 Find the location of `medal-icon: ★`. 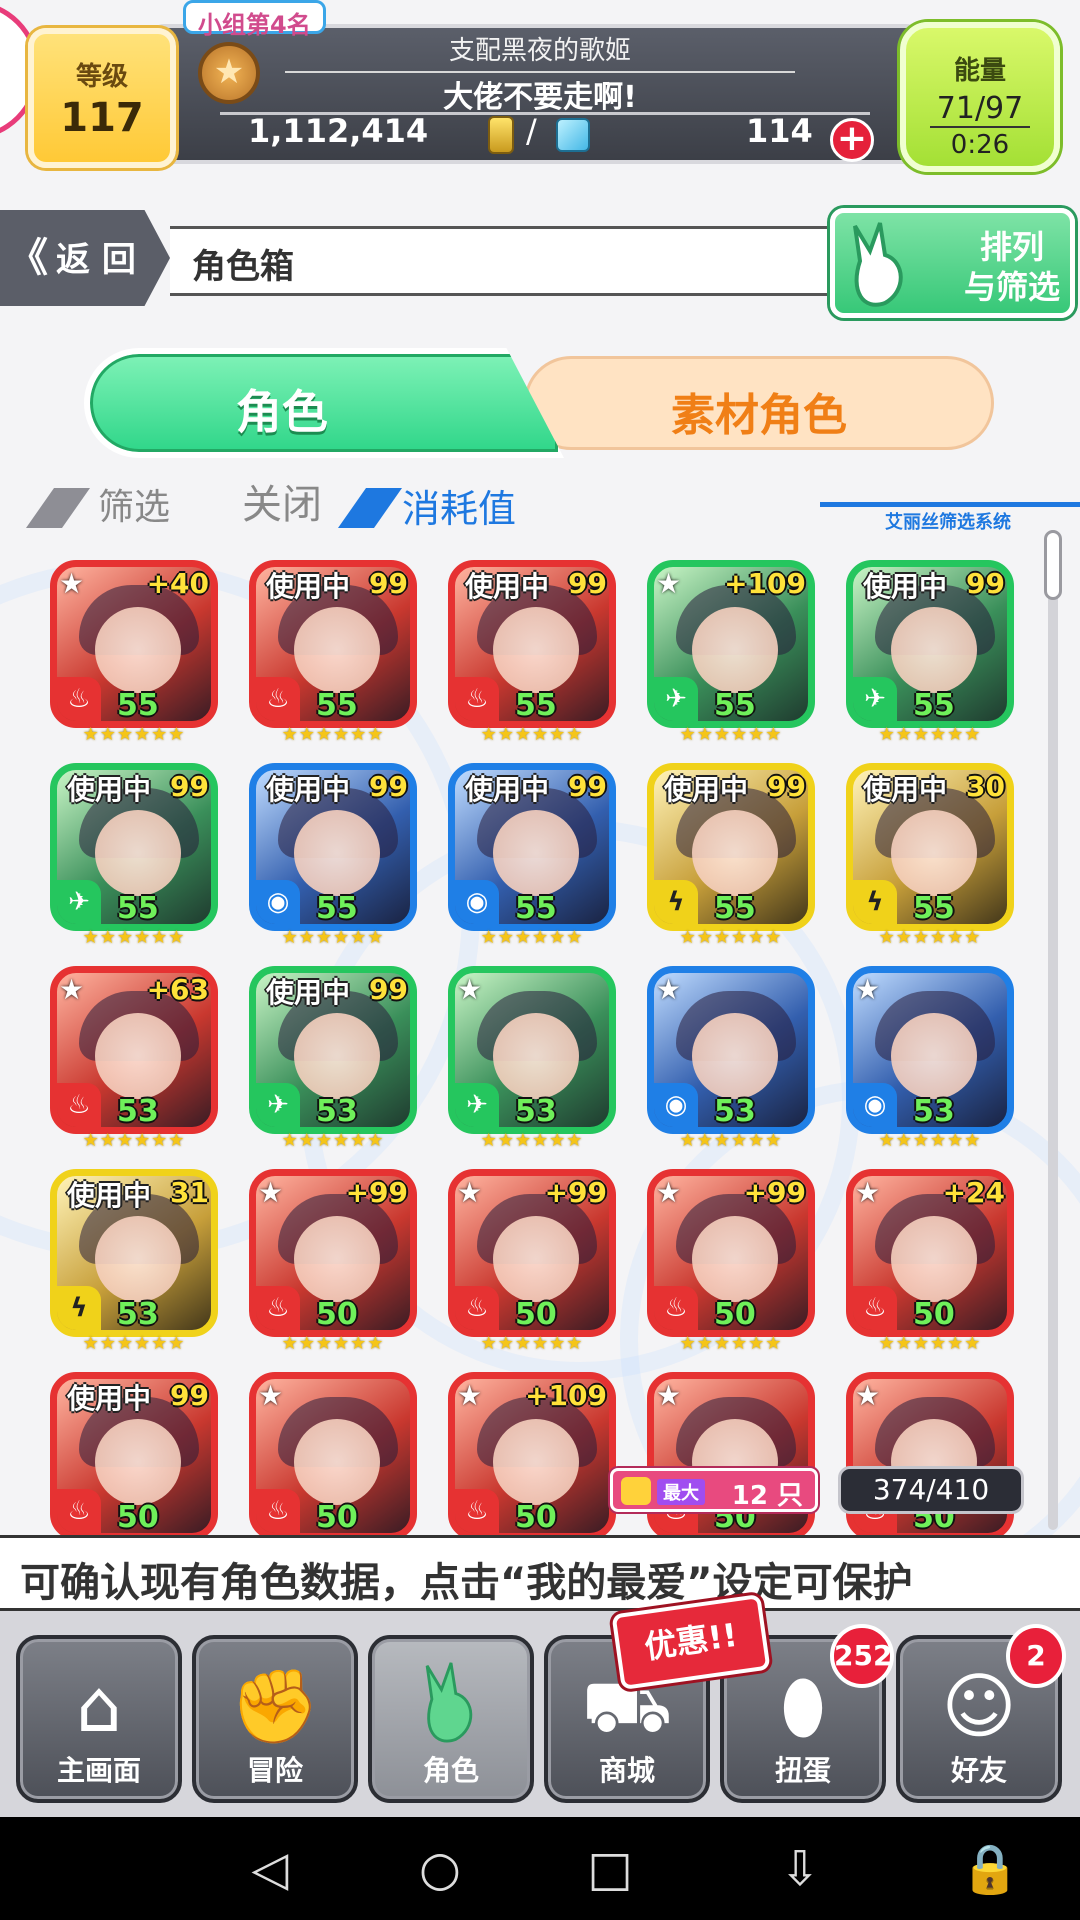

medal-icon: ★ is located at coordinates (229, 73).